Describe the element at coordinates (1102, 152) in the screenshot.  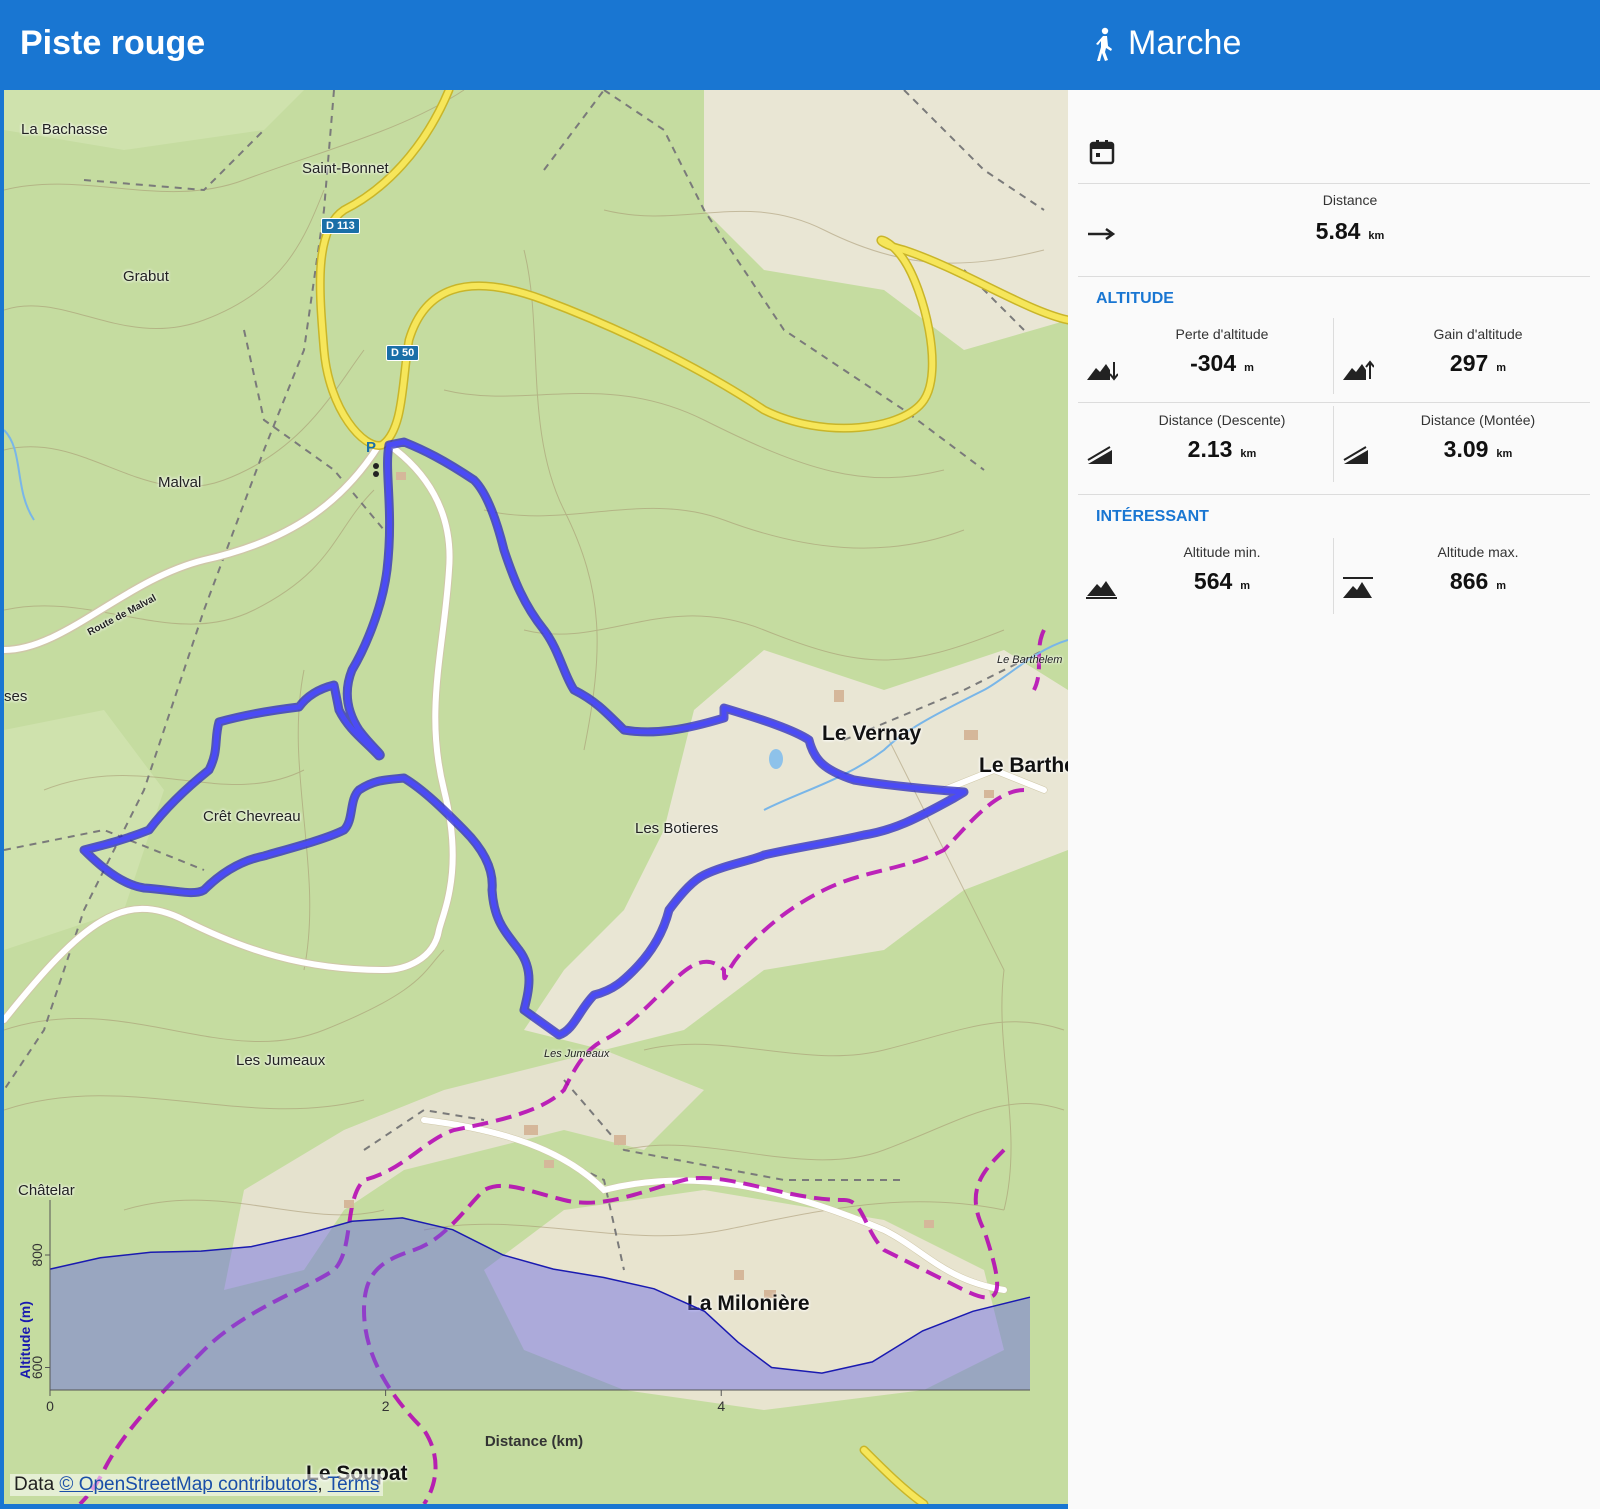
I see `calendar-icon` at that location.